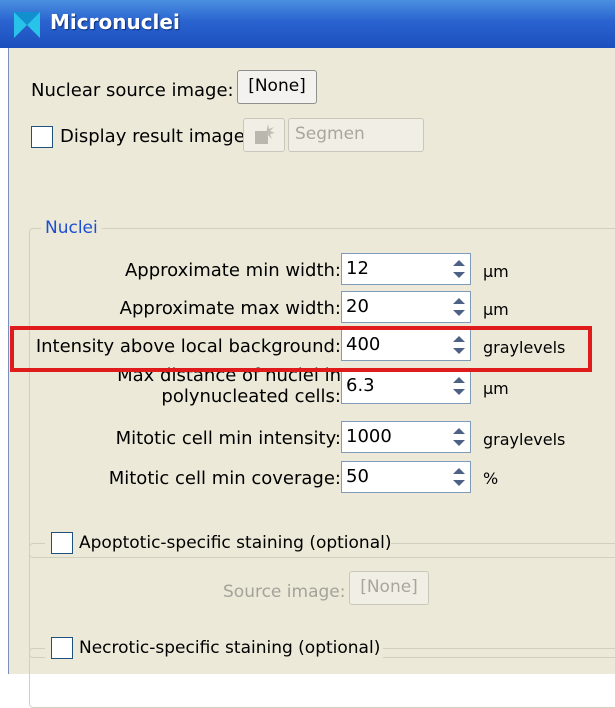 The image size is (615, 708). I want to click on mitotic-intensity-spinner: 1000, so click(406, 437).